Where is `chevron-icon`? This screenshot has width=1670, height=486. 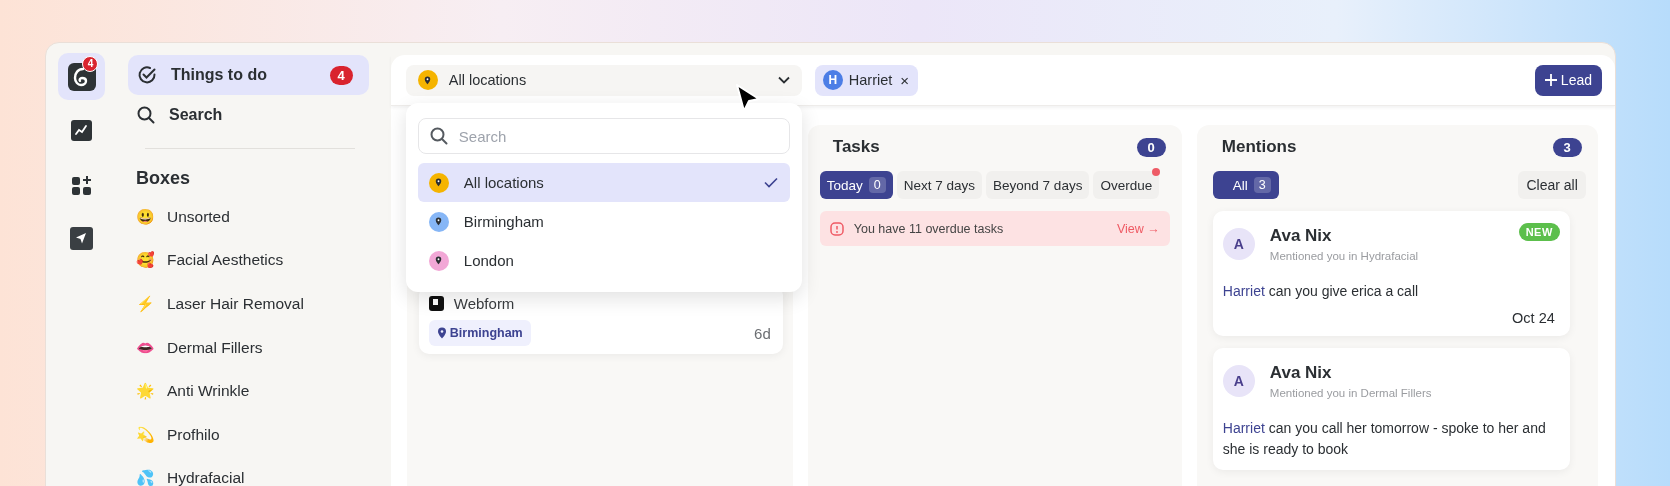 chevron-icon is located at coordinates (783, 80).